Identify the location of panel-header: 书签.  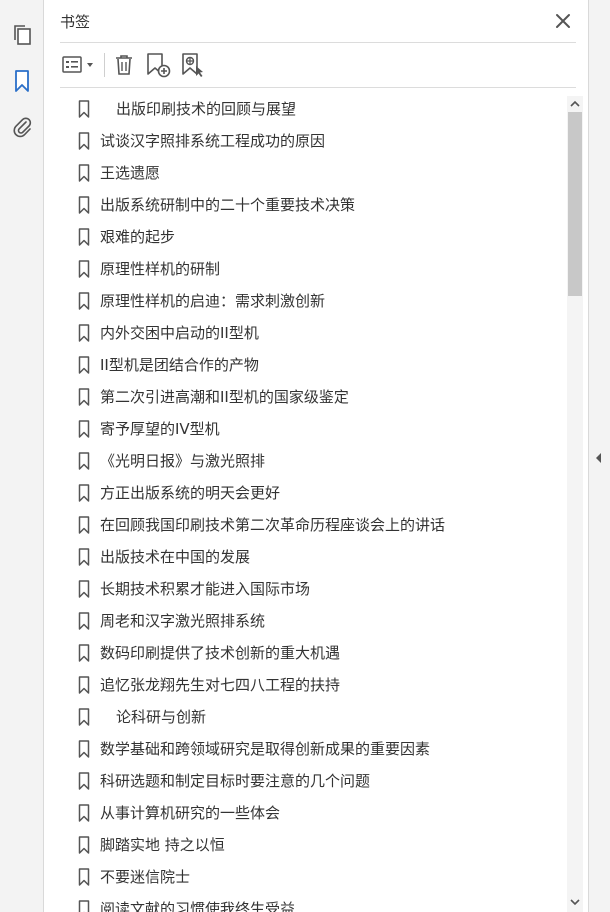
(316, 21).